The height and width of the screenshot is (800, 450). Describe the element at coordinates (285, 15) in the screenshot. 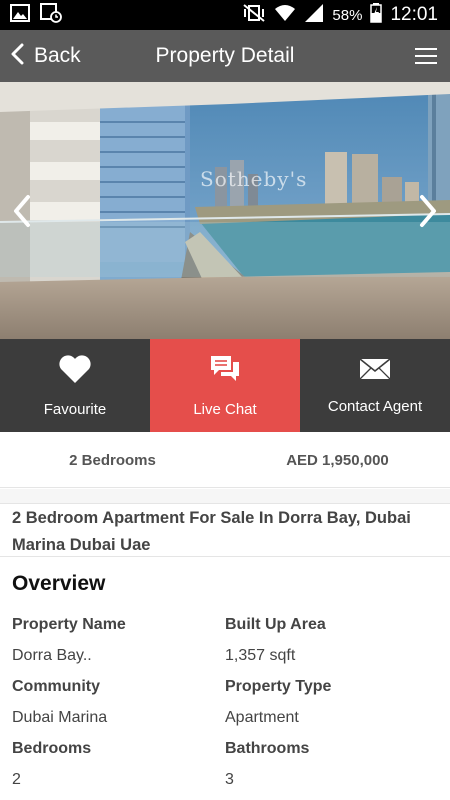

I see `wifi-icon` at that location.